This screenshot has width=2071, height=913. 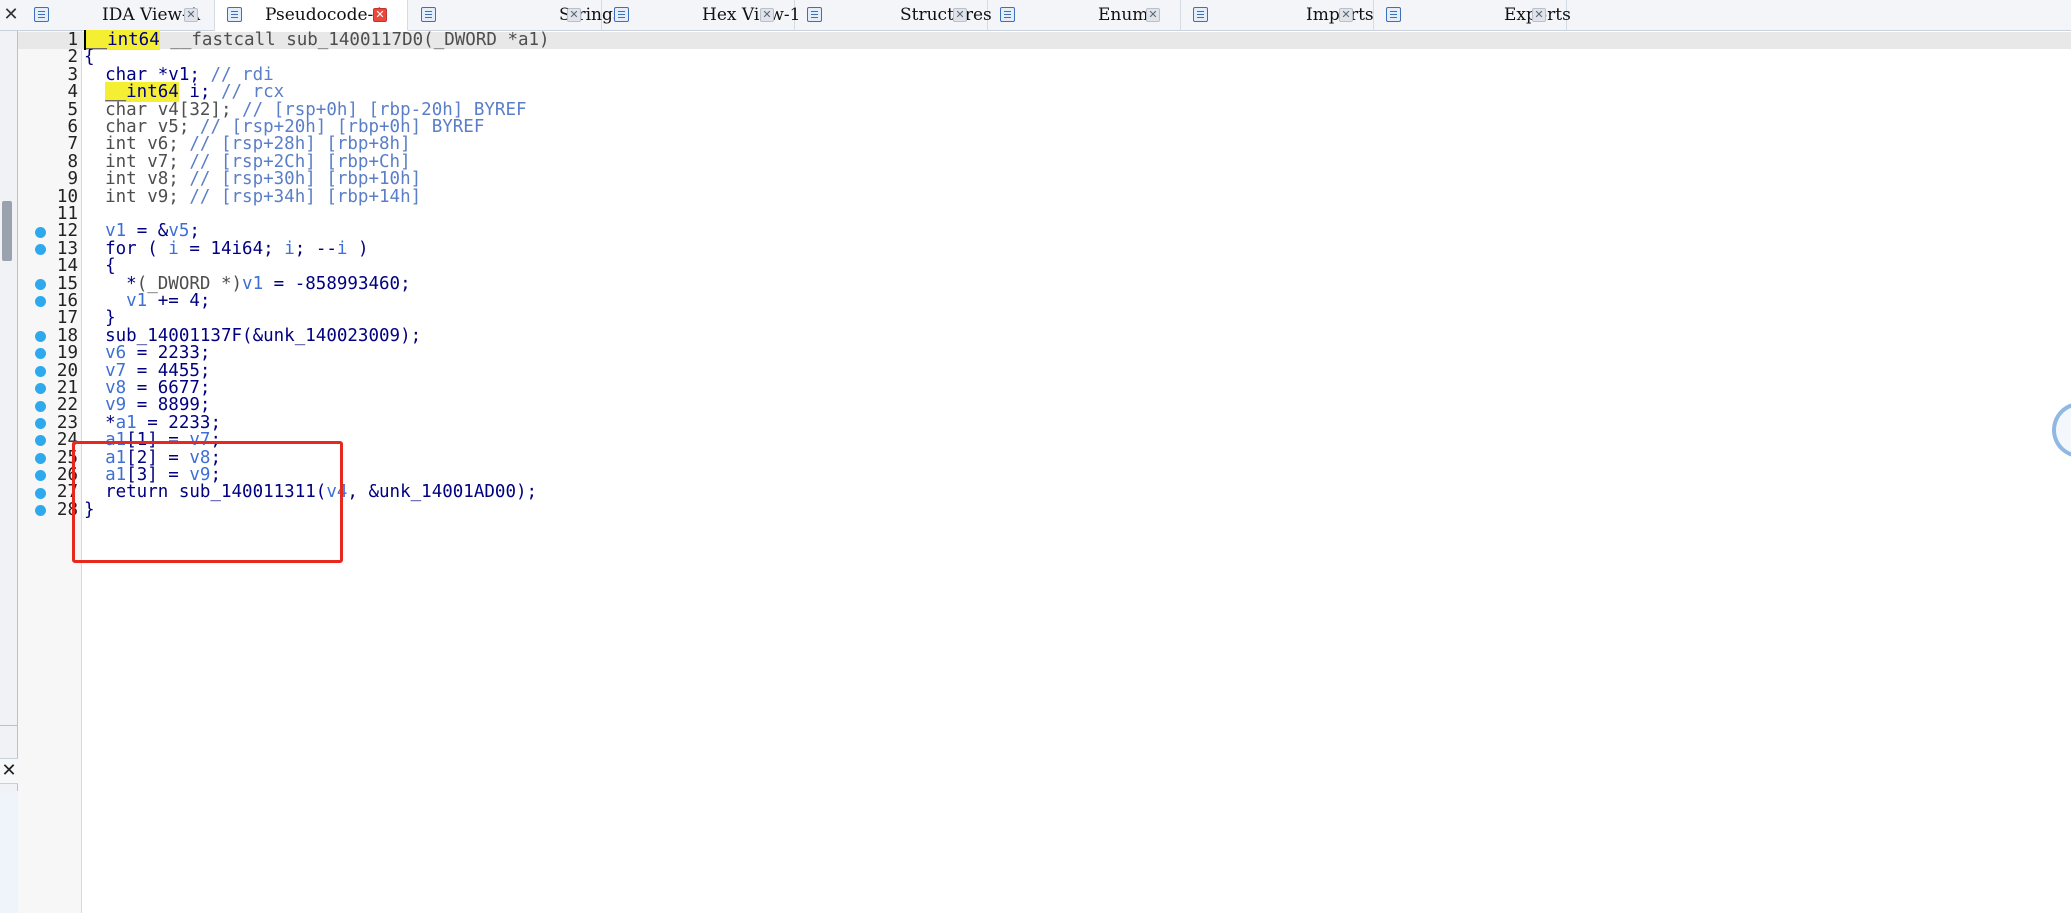 What do you see at coordinates (41, 14) in the screenshot?
I see `ida-view-icon` at bounding box center [41, 14].